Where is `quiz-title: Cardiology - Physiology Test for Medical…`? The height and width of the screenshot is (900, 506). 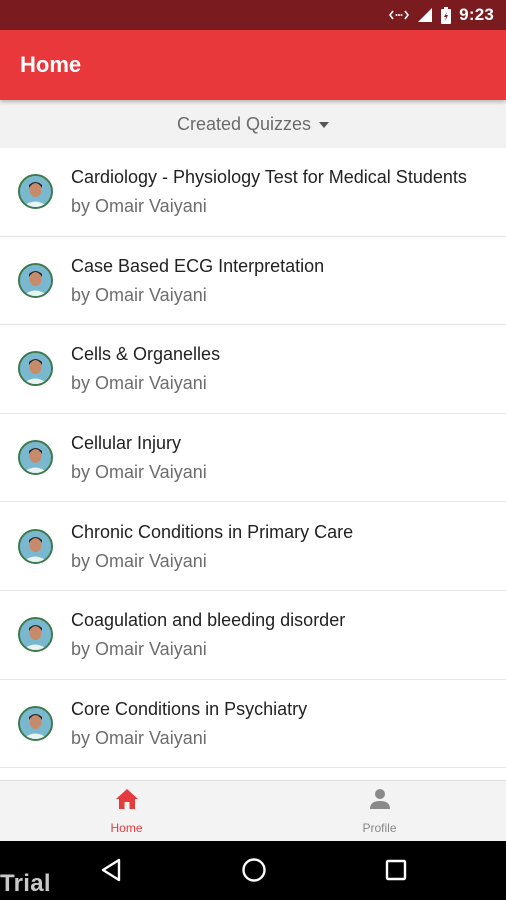
quiz-title: Cardiology - Physiology Test for Medical… is located at coordinates (269, 177).